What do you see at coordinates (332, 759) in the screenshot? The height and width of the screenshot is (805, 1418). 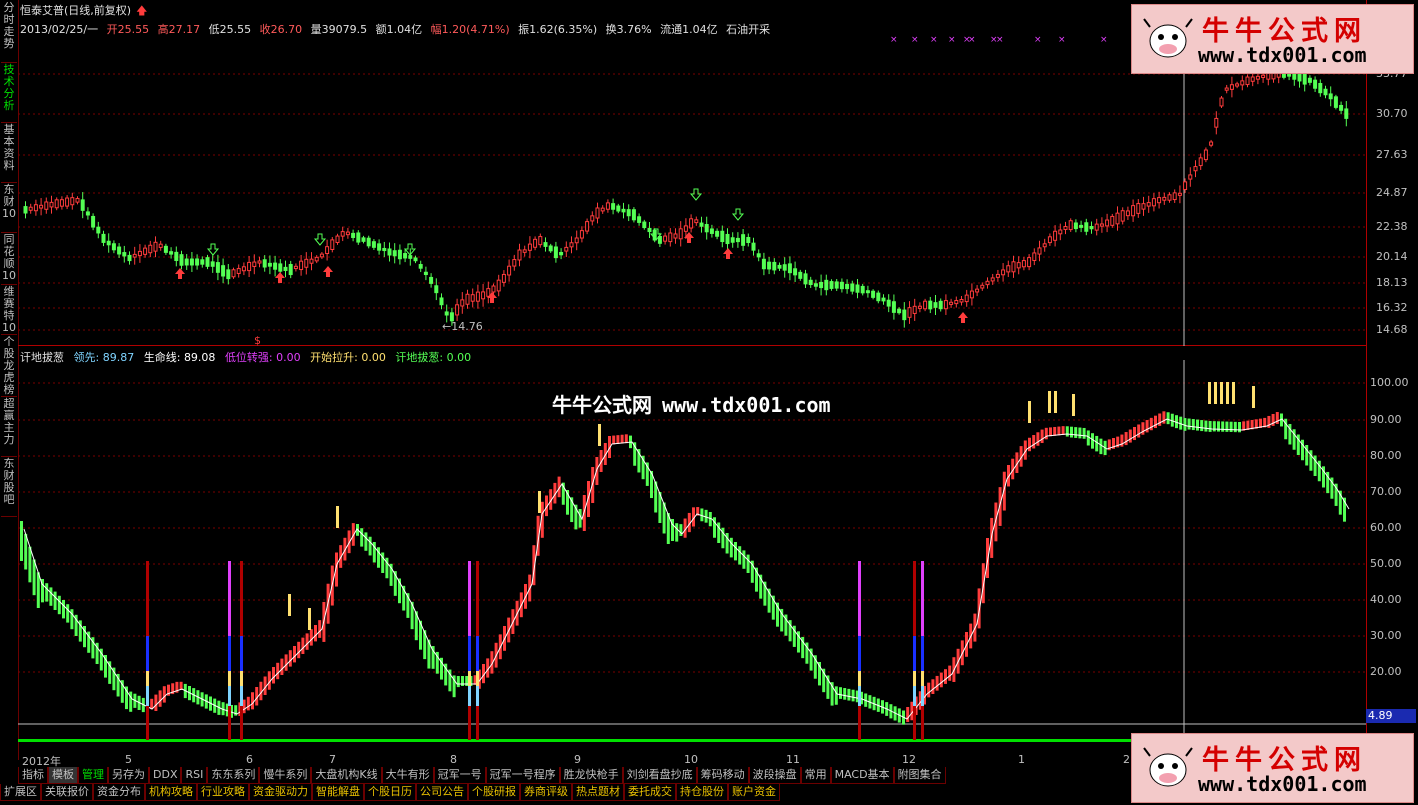 I see `date-label: 7` at bounding box center [332, 759].